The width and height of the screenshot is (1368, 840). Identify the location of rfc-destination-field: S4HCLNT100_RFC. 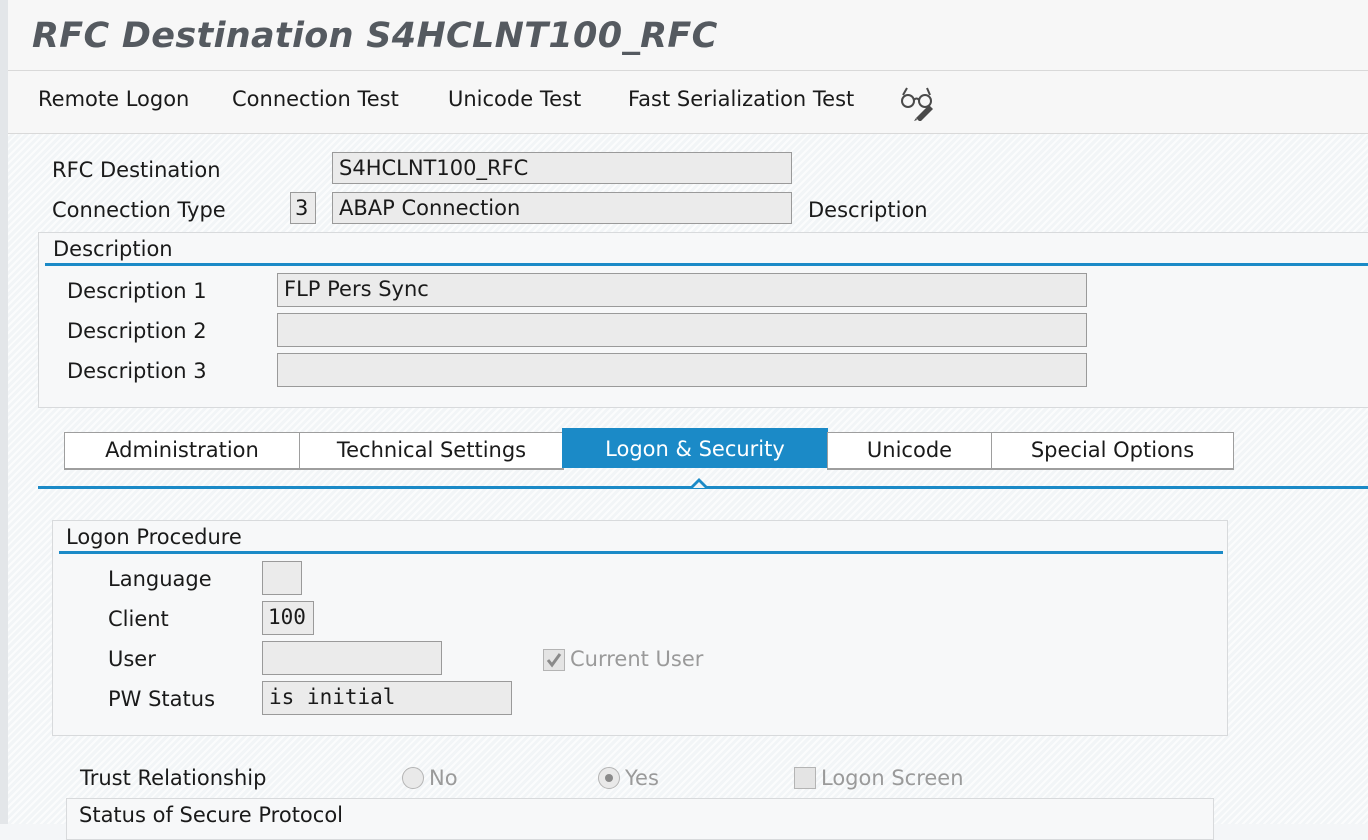
(562, 168).